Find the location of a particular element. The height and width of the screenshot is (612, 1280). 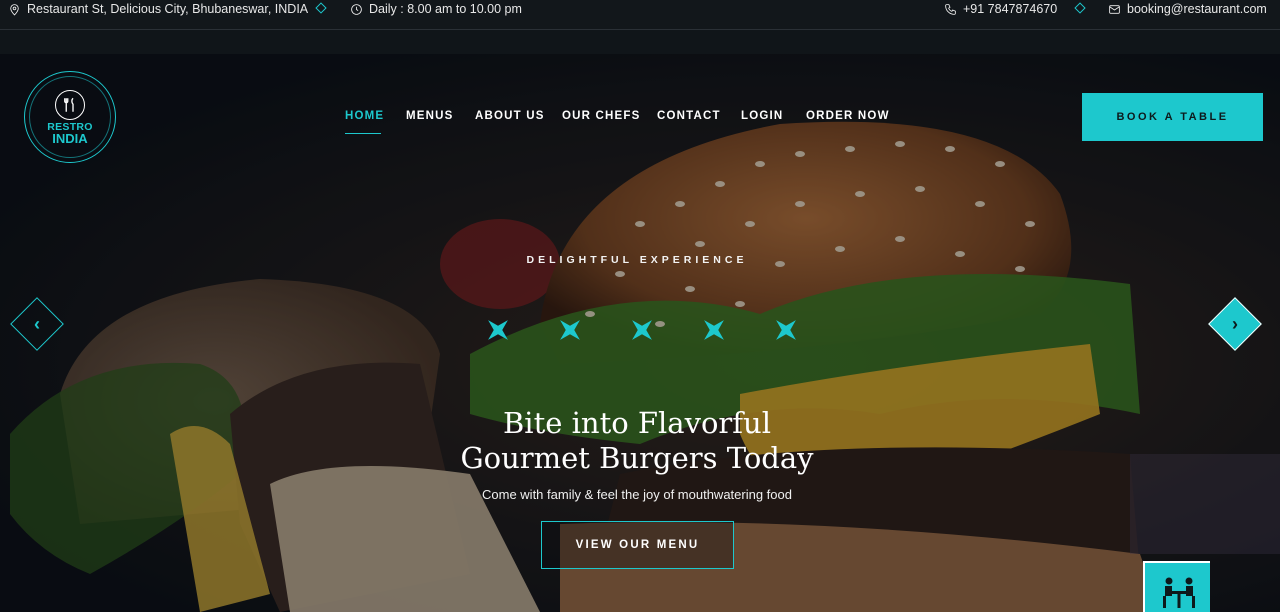

nav-item-order-now: ORDER NOW is located at coordinates (848, 116).